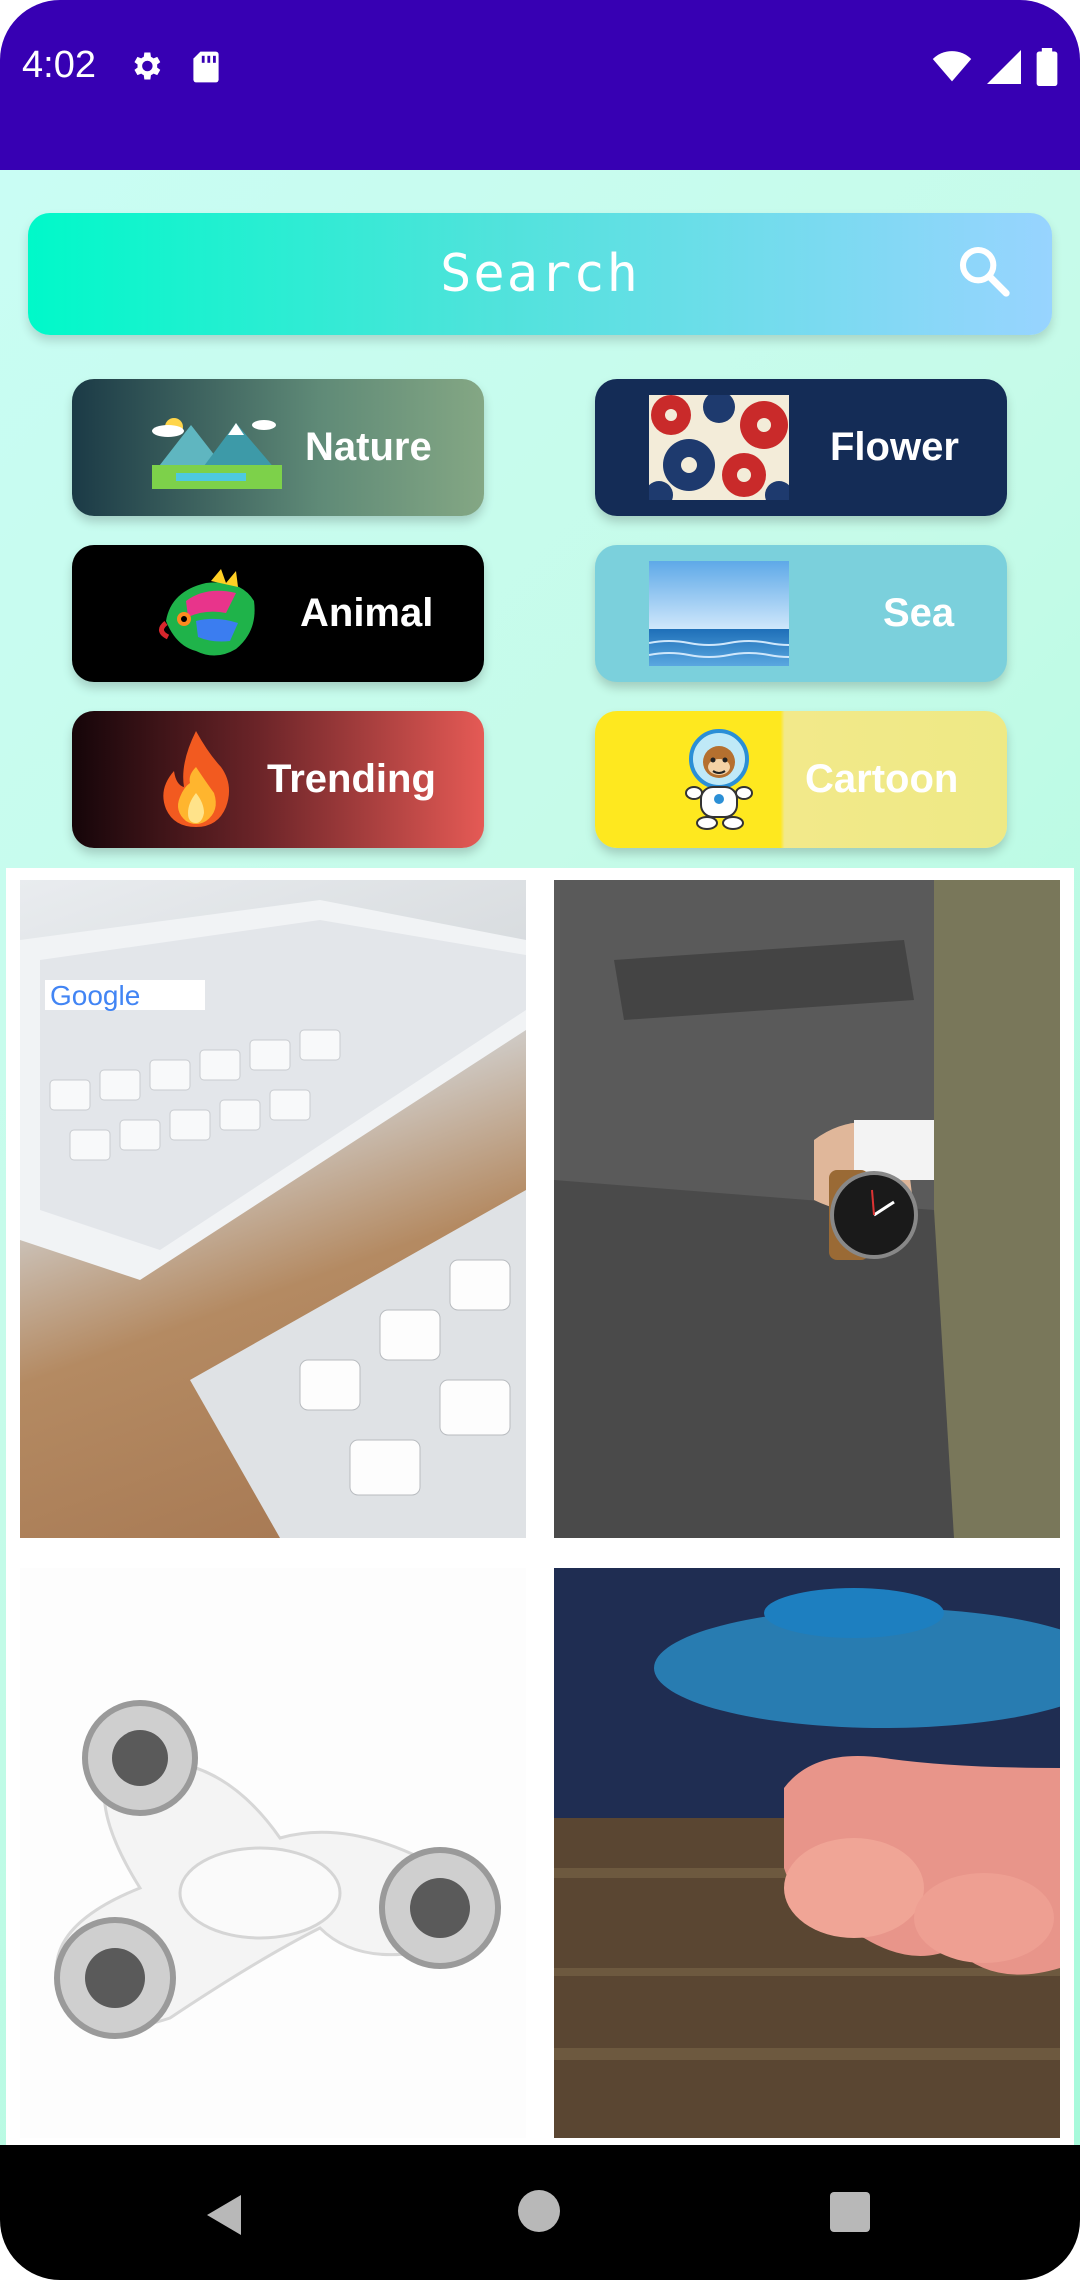 This screenshot has height=2280, width=1080. What do you see at coordinates (894, 447) in the screenshot?
I see `category-label: Flower` at bounding box center [894, 447].